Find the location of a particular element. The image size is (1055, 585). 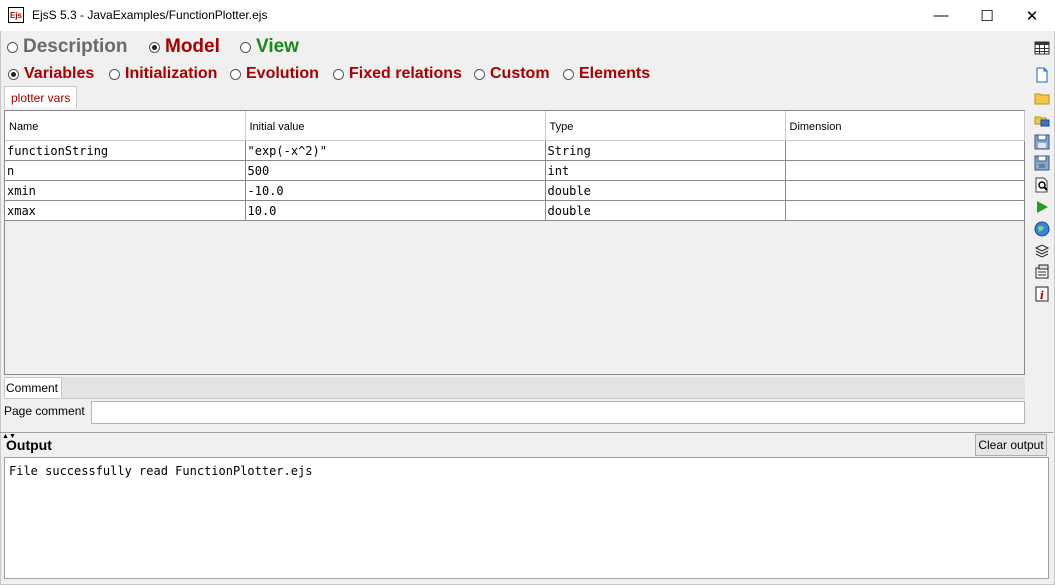

tab-elements: Elements is located at coordinates (606, 74).